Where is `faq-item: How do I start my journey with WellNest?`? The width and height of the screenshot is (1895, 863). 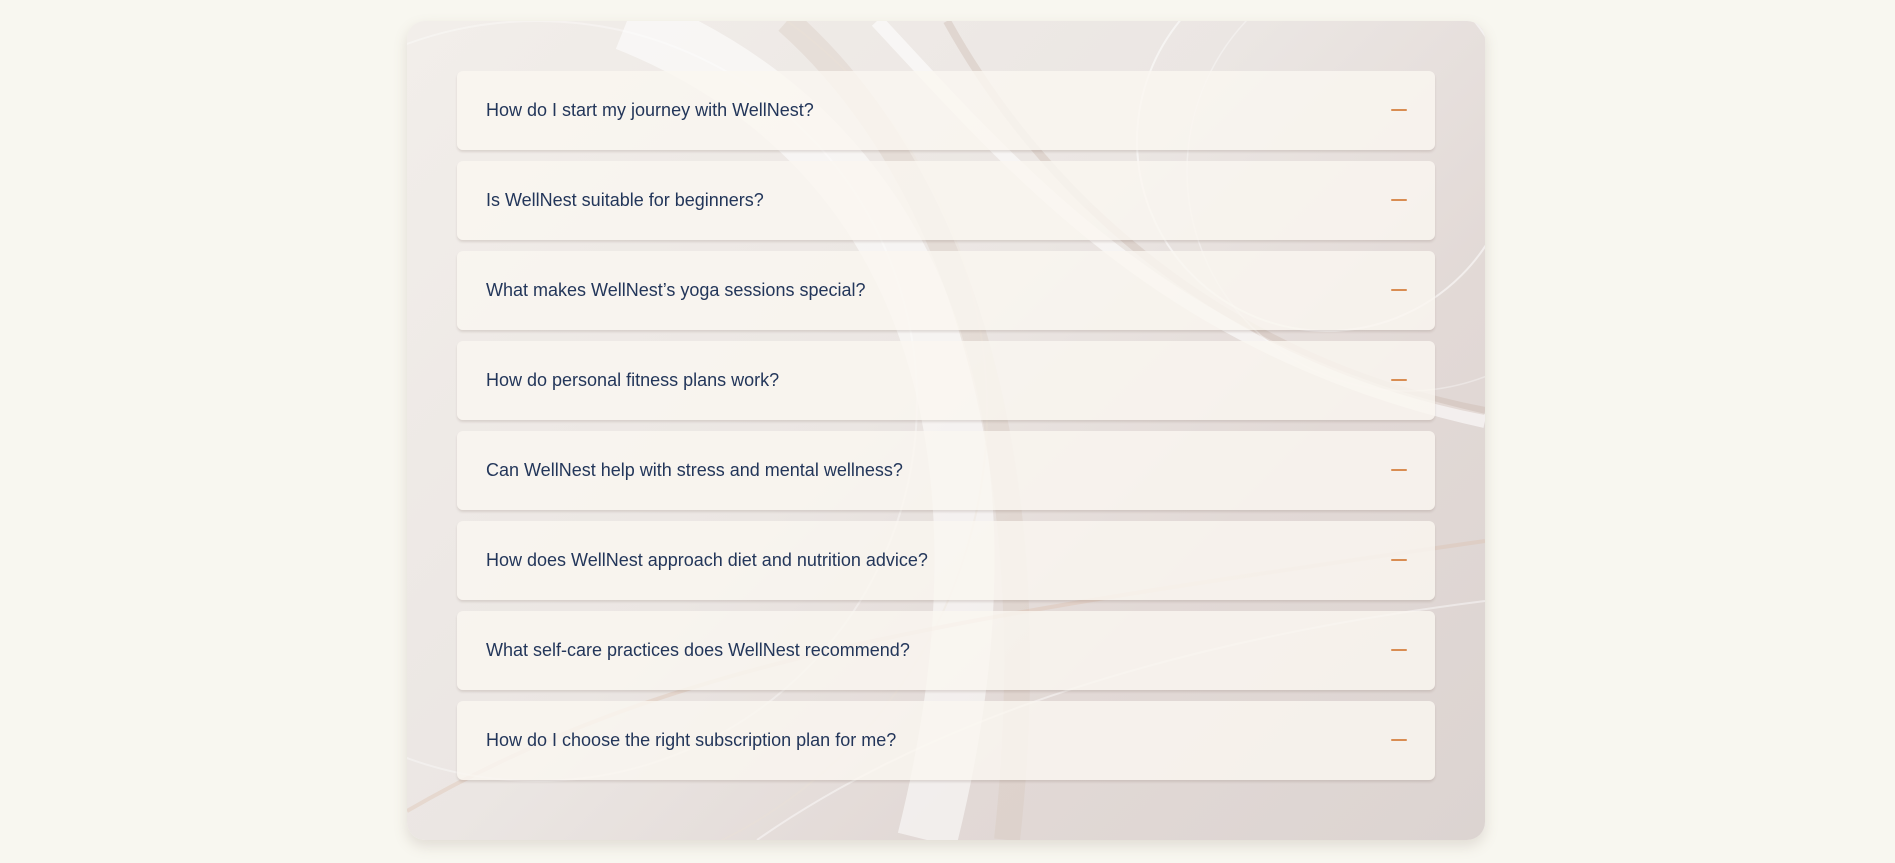 faq-item: How do I start my journey with WellNest? is located at coordinates (946, 110).